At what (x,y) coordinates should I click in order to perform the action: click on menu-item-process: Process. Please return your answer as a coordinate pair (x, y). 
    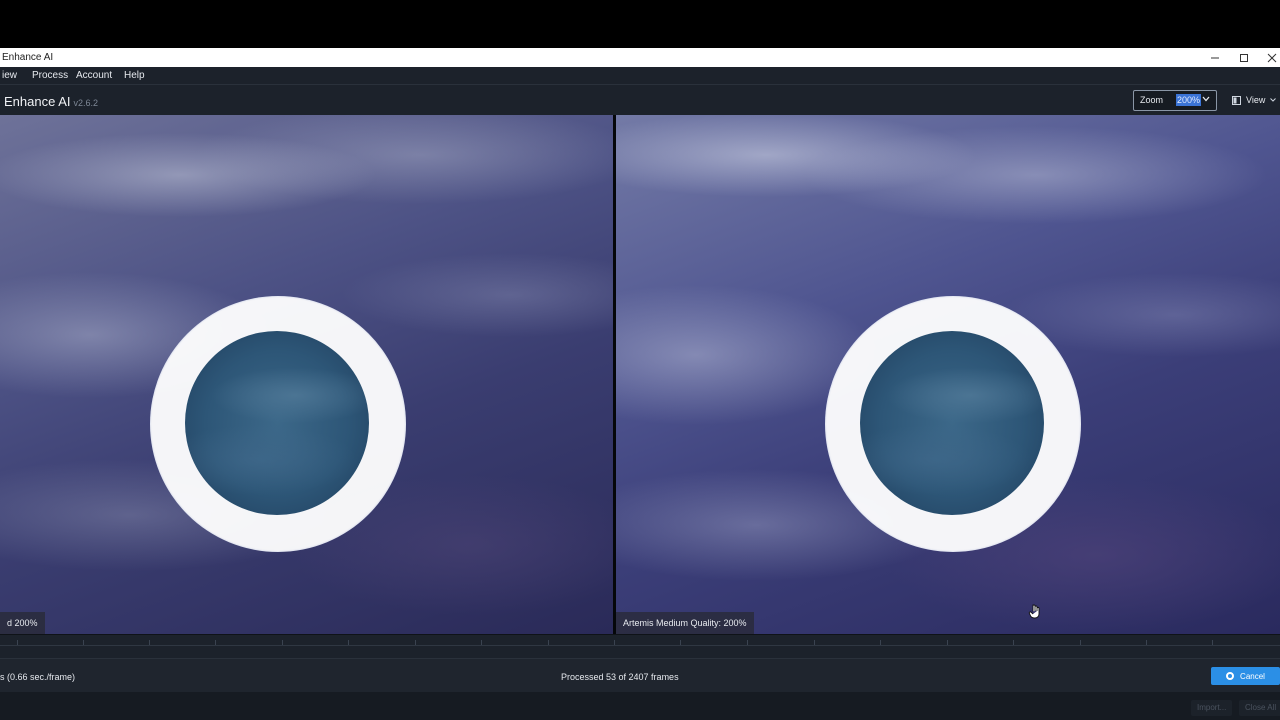
    Looking at the image, I should click on (50, 75).